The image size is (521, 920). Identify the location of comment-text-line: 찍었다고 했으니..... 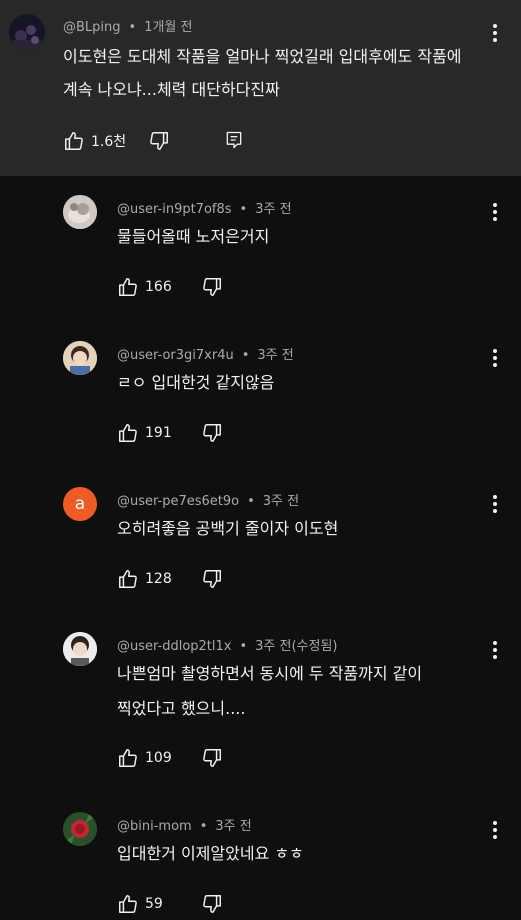
(181, 708).